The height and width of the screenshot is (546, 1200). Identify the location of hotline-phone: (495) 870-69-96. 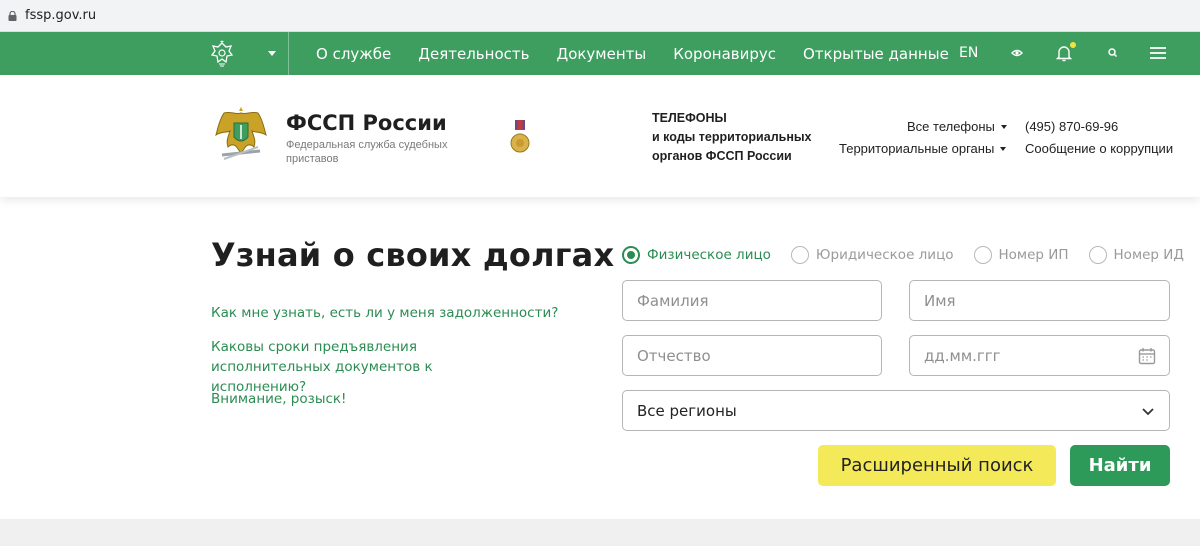
(1071, 126).